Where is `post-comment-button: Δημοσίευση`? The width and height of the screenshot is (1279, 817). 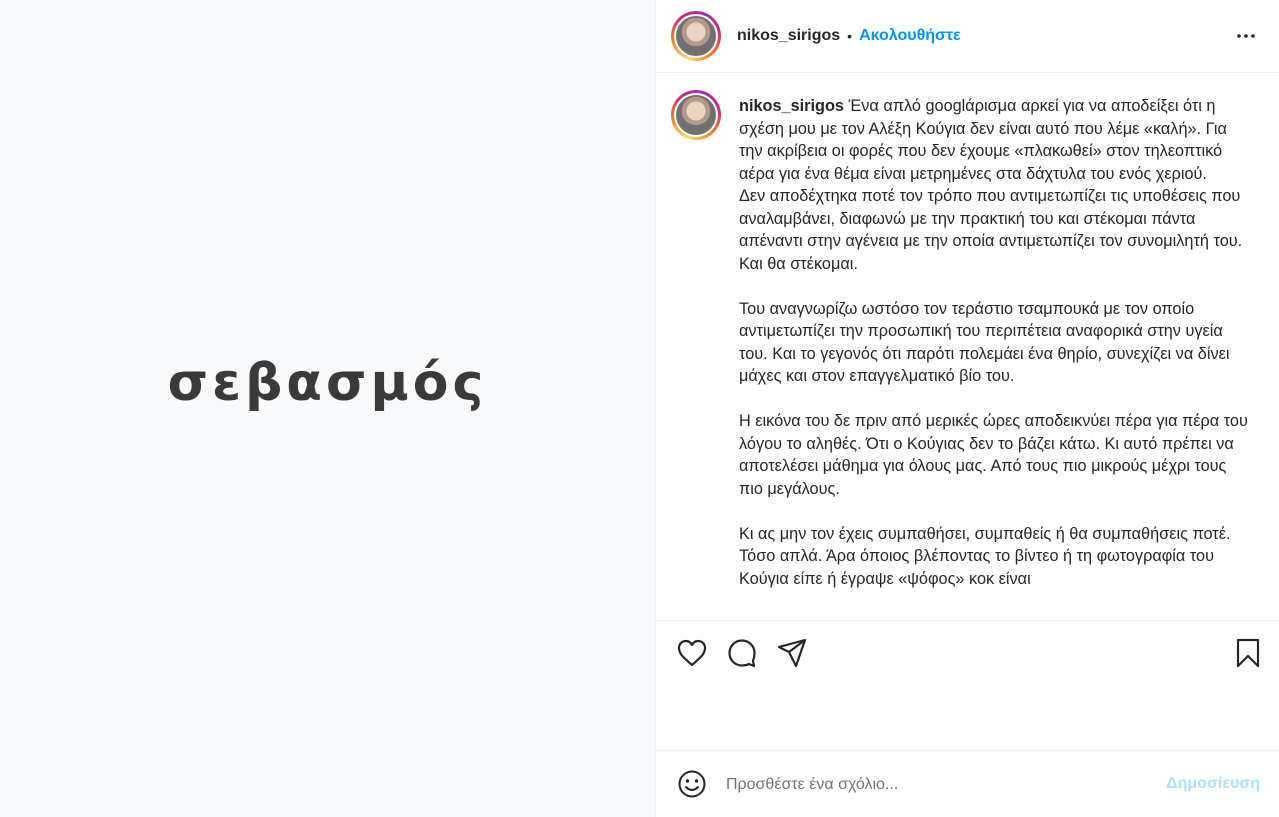
post-comment-button: Δημοσίευση is located at coordinates (1213, 784).